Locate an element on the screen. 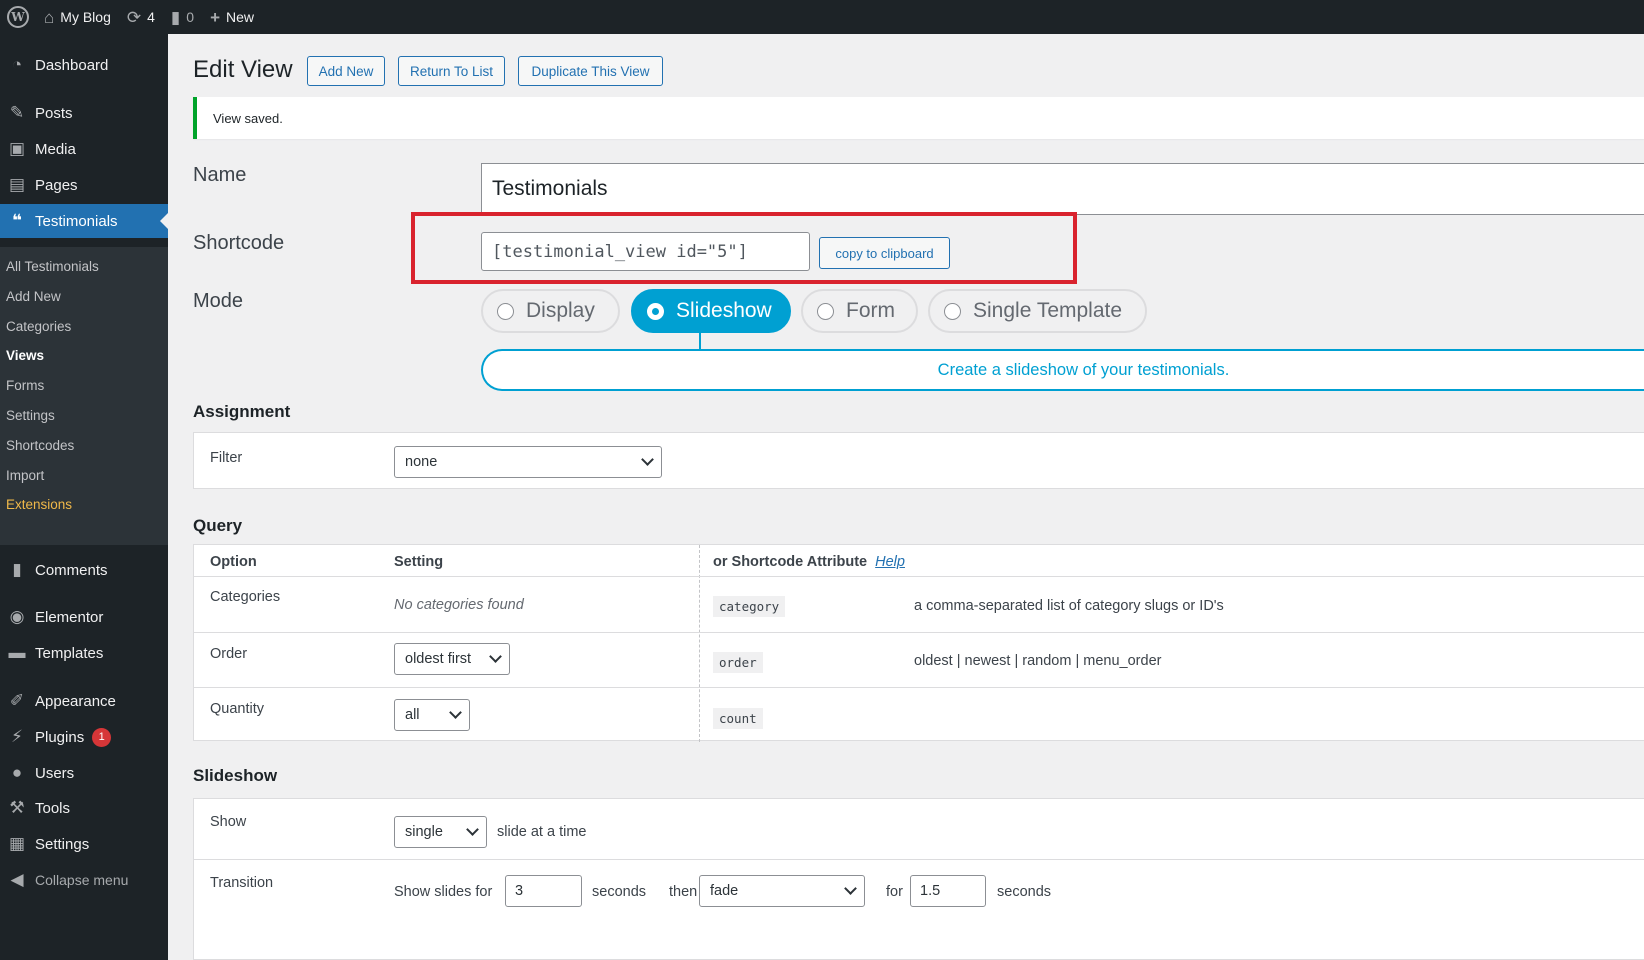 The height and width of the screenshot is (960, 1644). copy-to-clipboard-button: copy to clipboard is located at coordinates (884, 253).